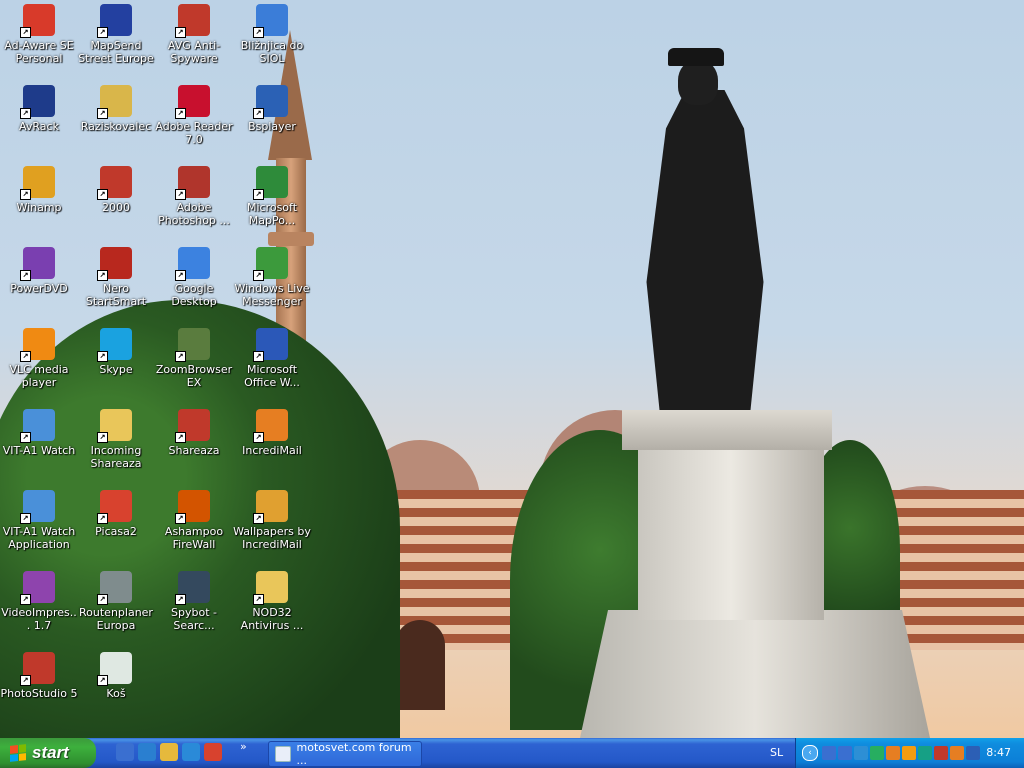 Image resolution: width=1024 pixels, height=768 pixels. I want to click on shield-icon, so click(909, 753).